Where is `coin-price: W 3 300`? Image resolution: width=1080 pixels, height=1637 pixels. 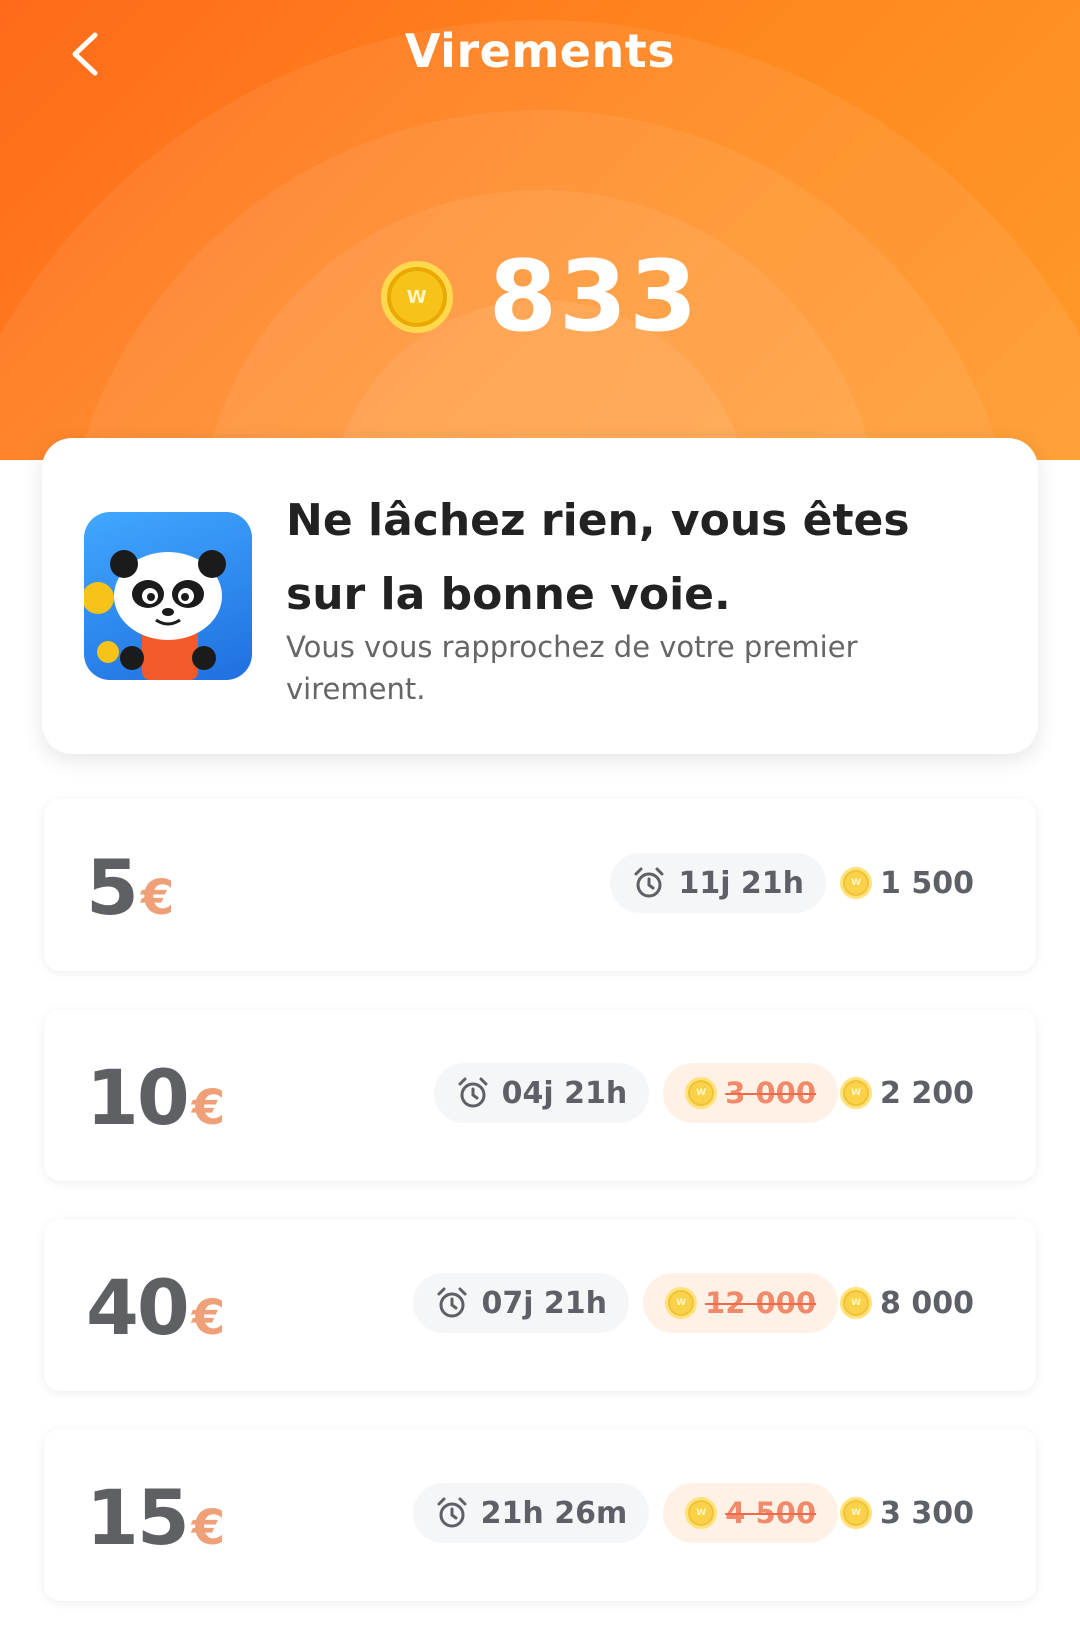
coin-price: W 3 300 is located at coordinates (907, 1513).